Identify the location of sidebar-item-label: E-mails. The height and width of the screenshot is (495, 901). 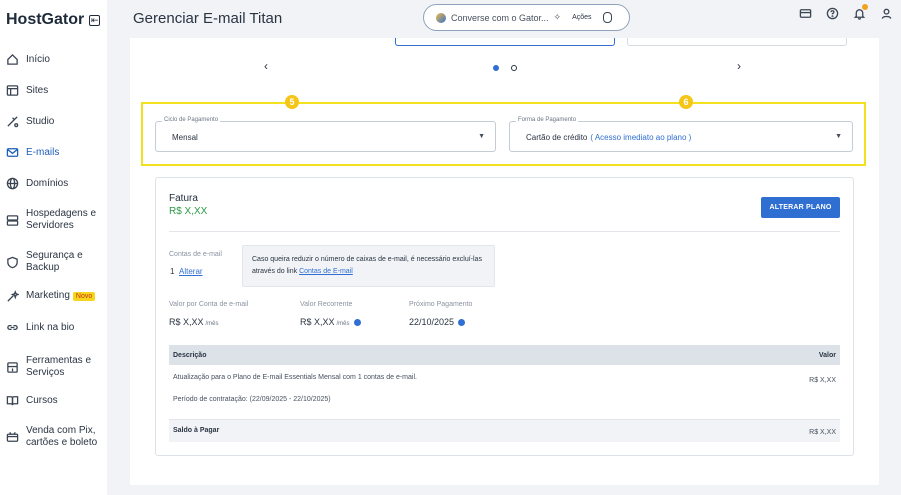
(43, 152).